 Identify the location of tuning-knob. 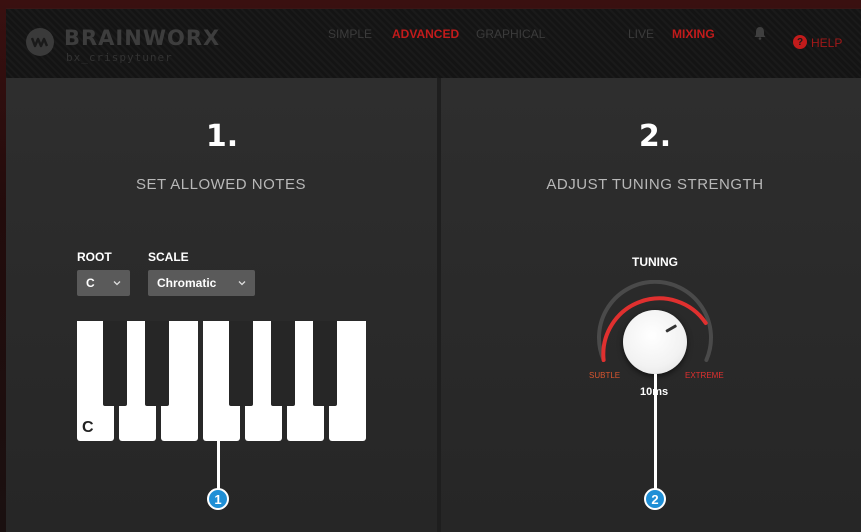
(655, 342).